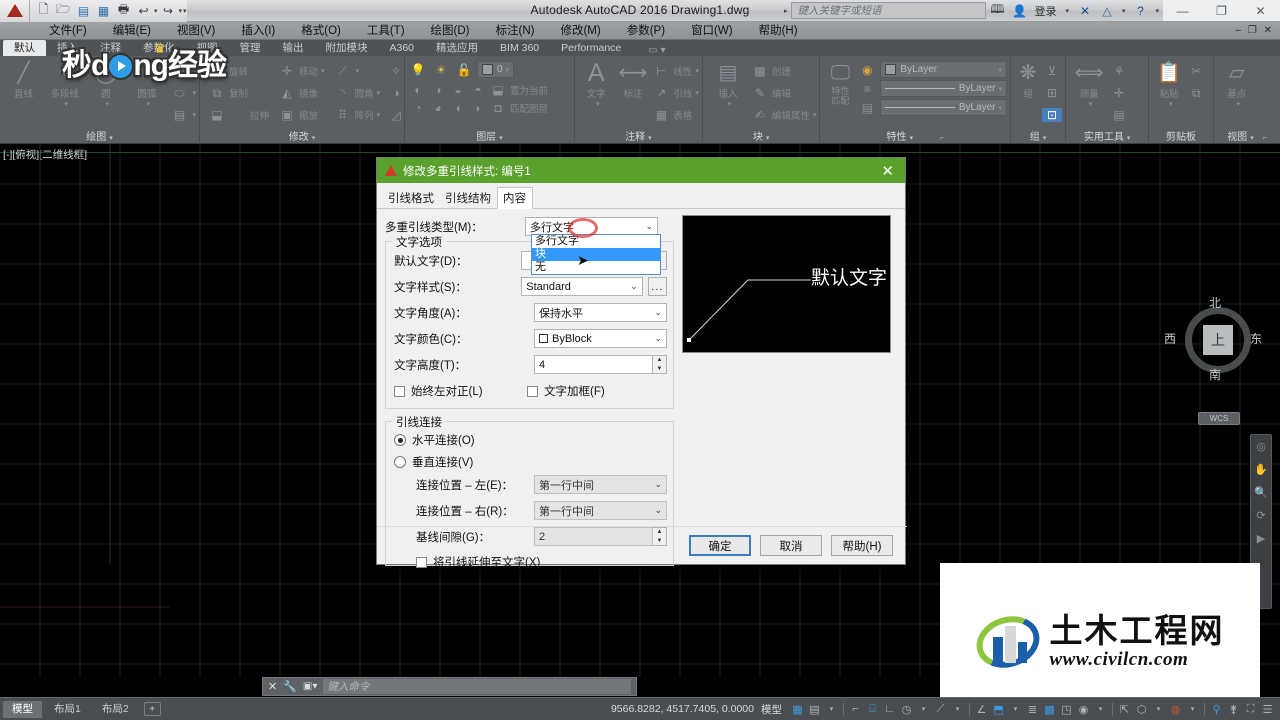 The image size is (1280, 720). I want to click on view-cube-top-face: 上, so click(1218, 340).